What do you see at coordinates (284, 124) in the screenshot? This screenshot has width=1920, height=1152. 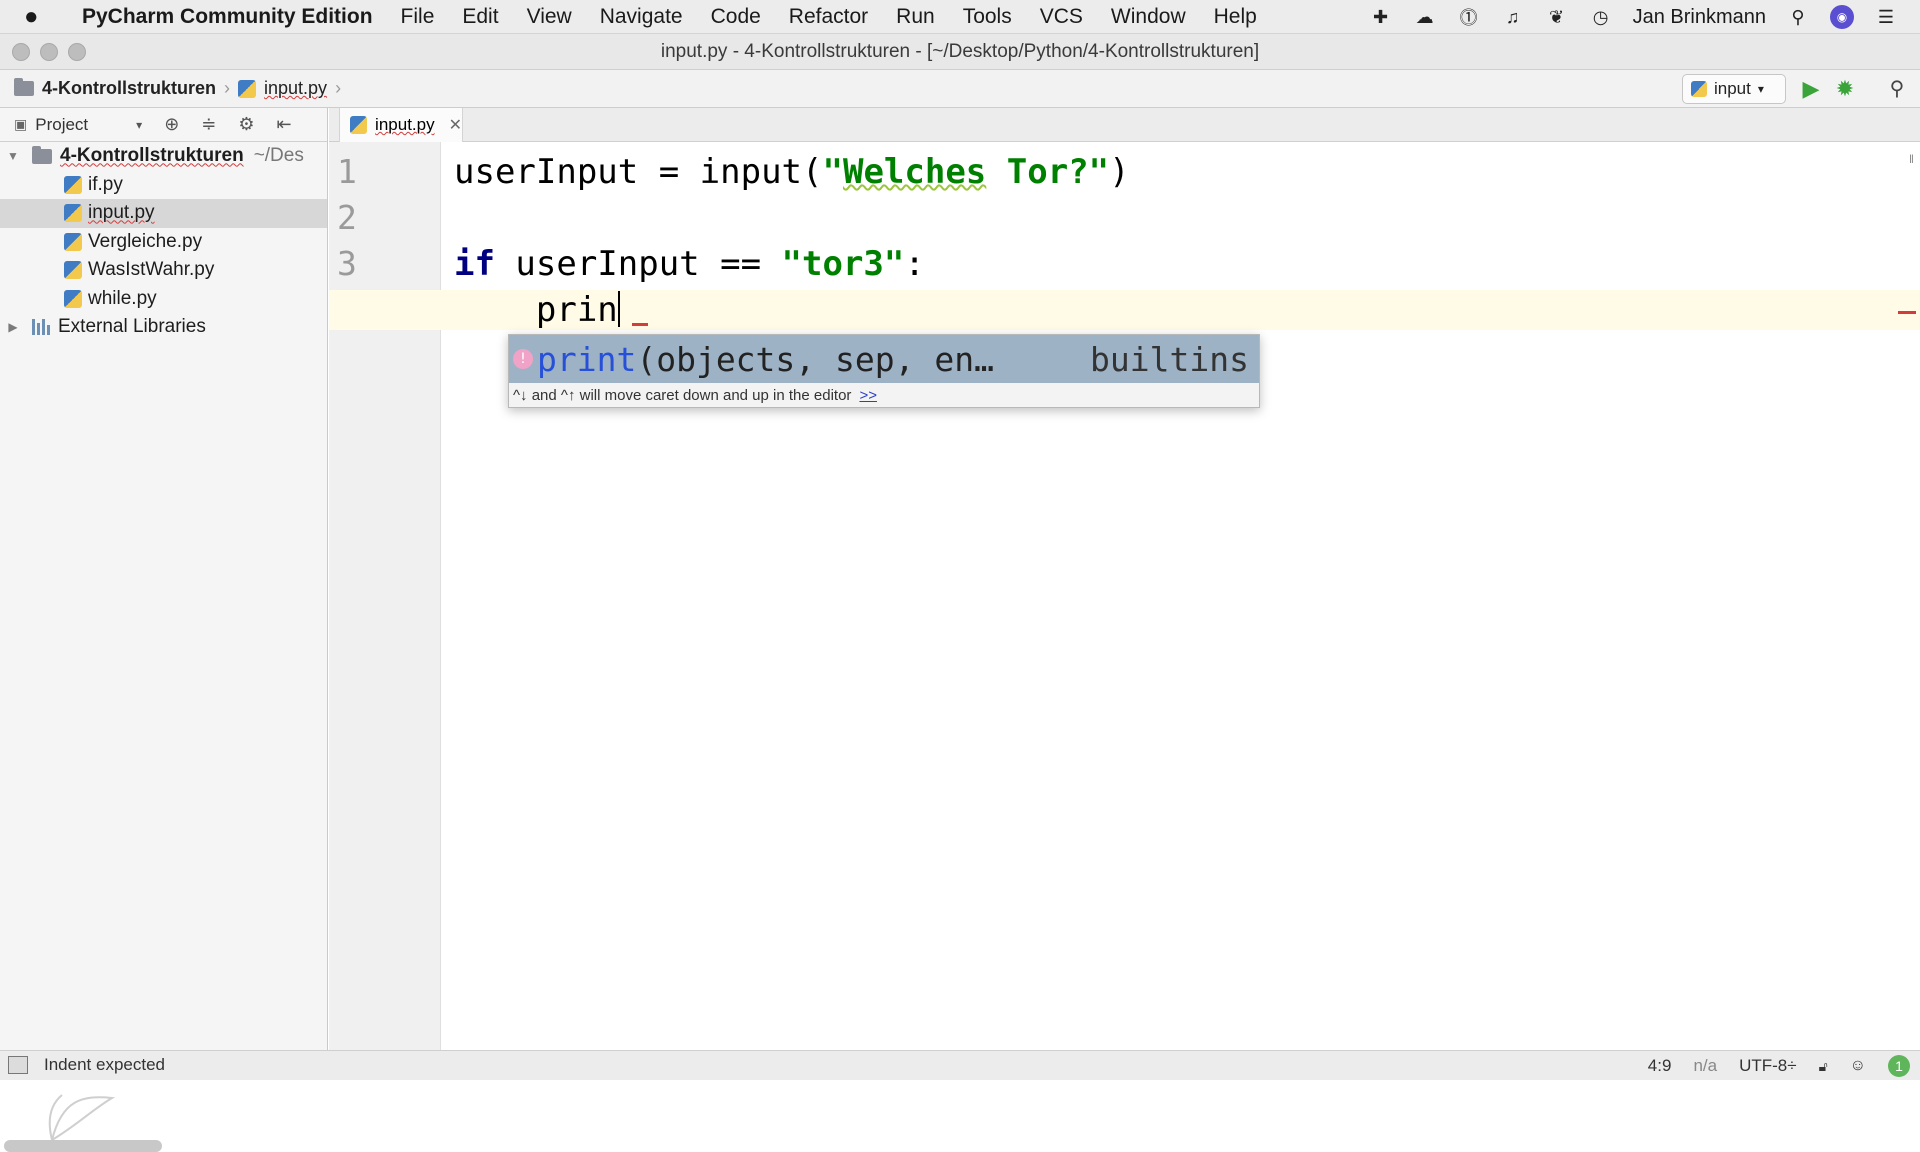 I see `hide-panel-icon: ⇤` at bounding box center [284, 124].